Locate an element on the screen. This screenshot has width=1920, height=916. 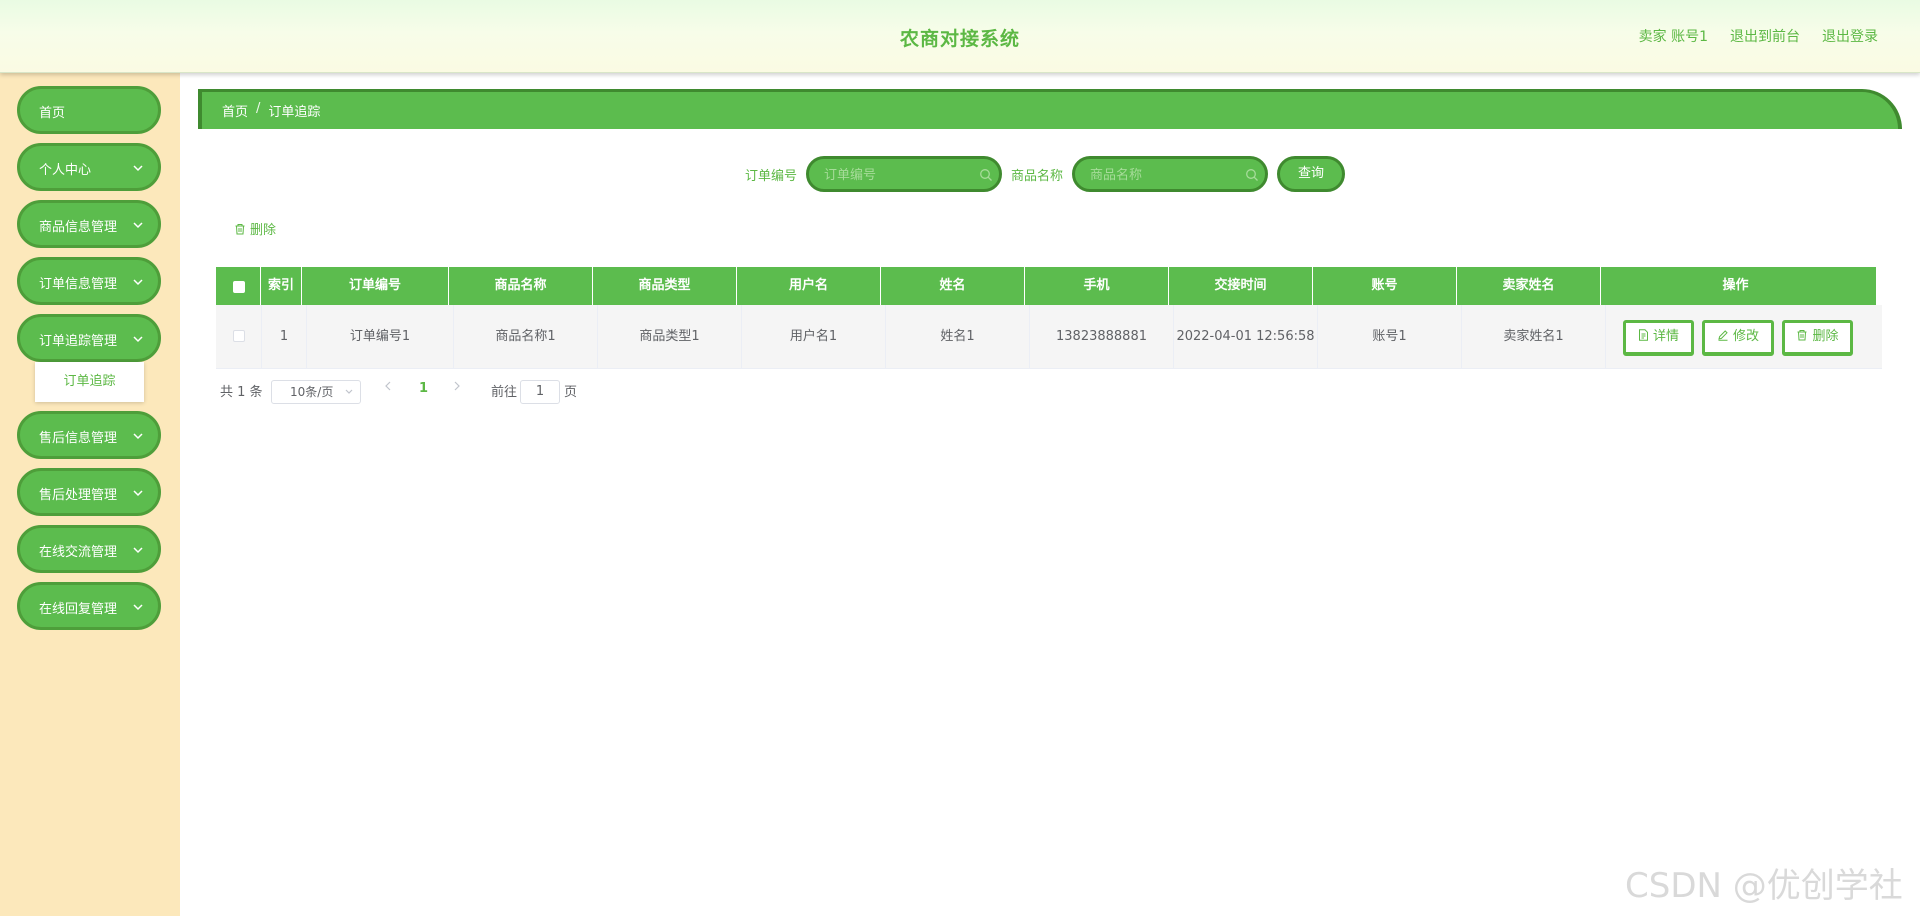
column-header: 交接时间 is located at coordinates (1241, 286).